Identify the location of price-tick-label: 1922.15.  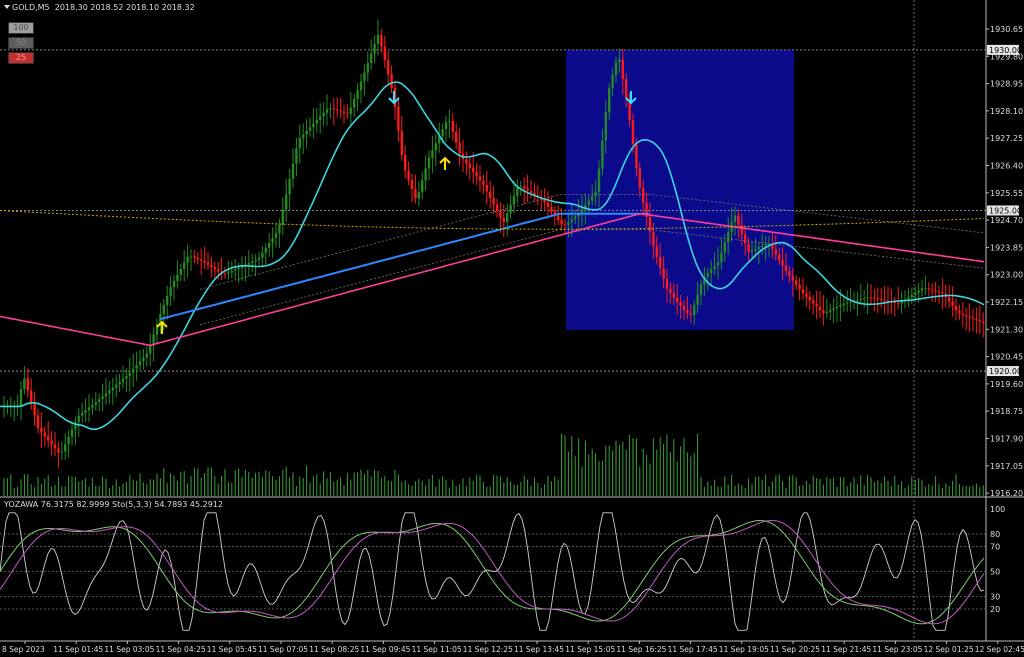
(1006, 302).